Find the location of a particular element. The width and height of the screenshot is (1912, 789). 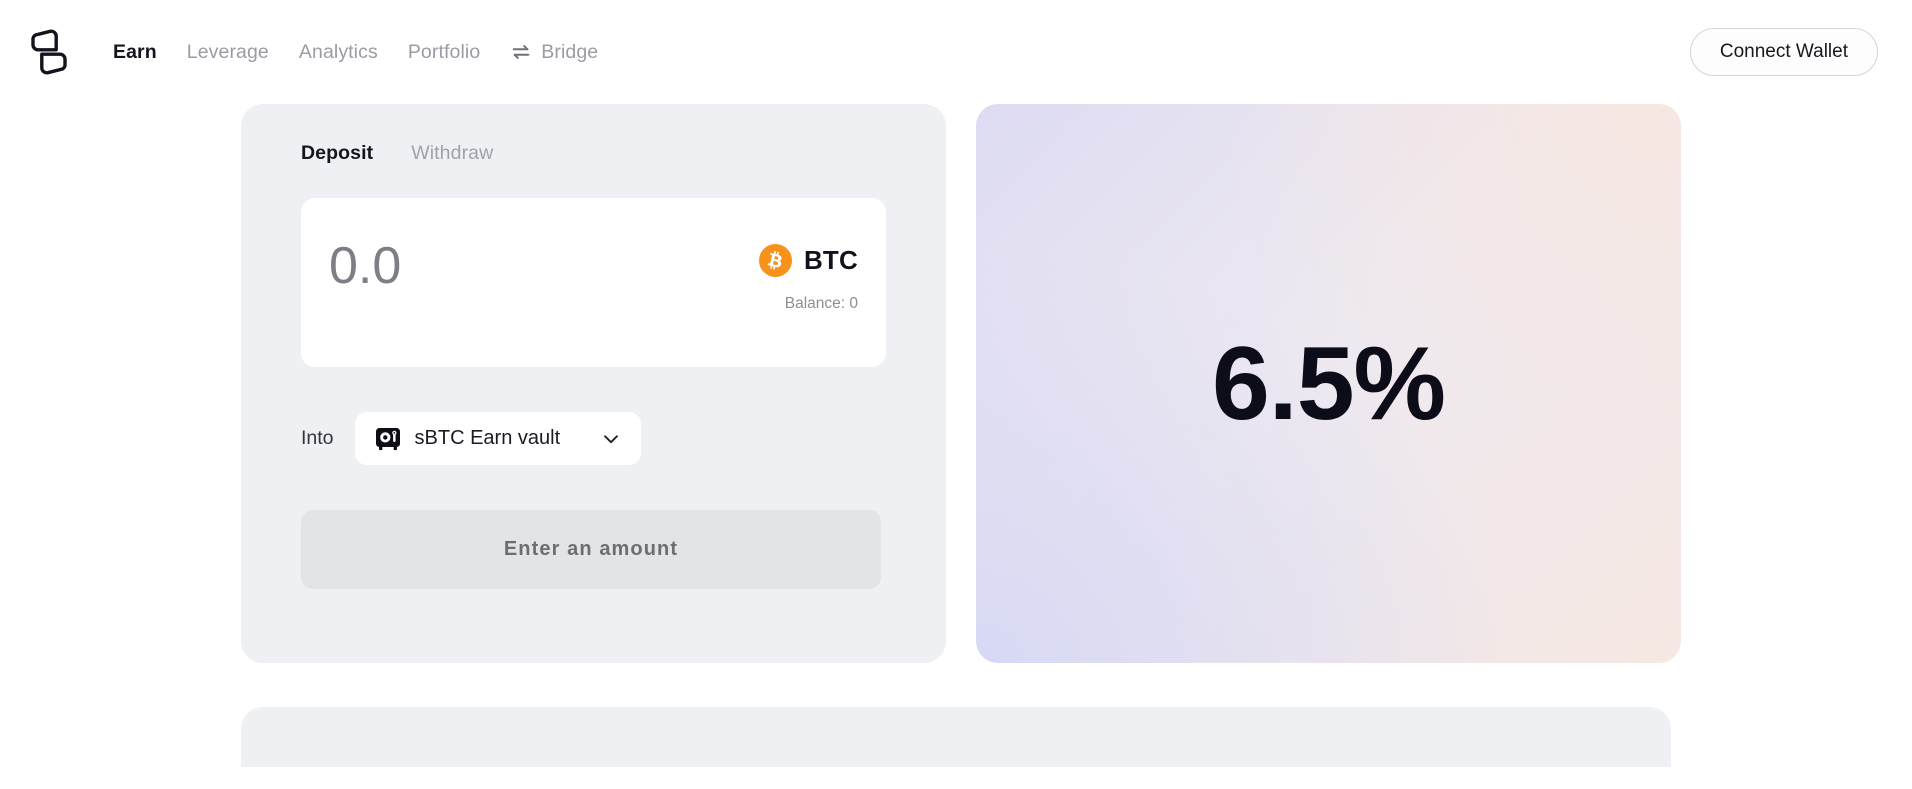

nav-item-portfolio: Portfolio is located at coordinates (444, 52).